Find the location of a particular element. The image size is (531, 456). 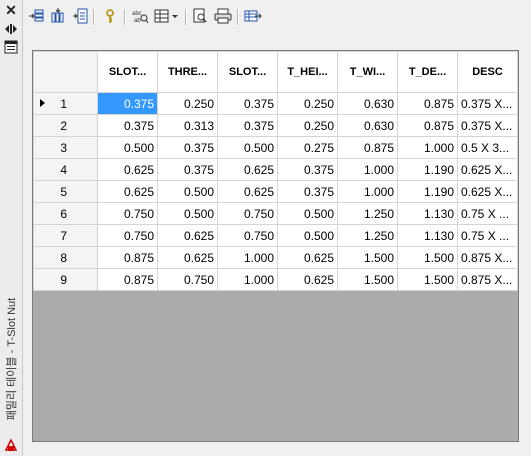

add-parameter-icon is located at coordinates (80, 16).